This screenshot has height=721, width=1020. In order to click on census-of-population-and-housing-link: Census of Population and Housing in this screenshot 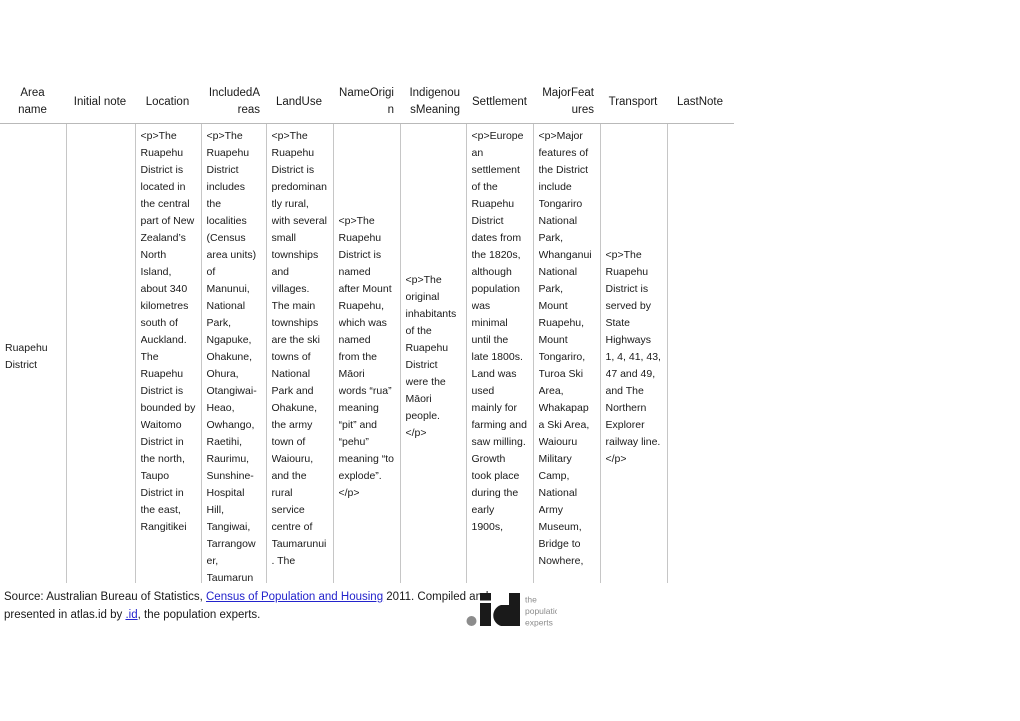, I will do `click(294, 597)`.